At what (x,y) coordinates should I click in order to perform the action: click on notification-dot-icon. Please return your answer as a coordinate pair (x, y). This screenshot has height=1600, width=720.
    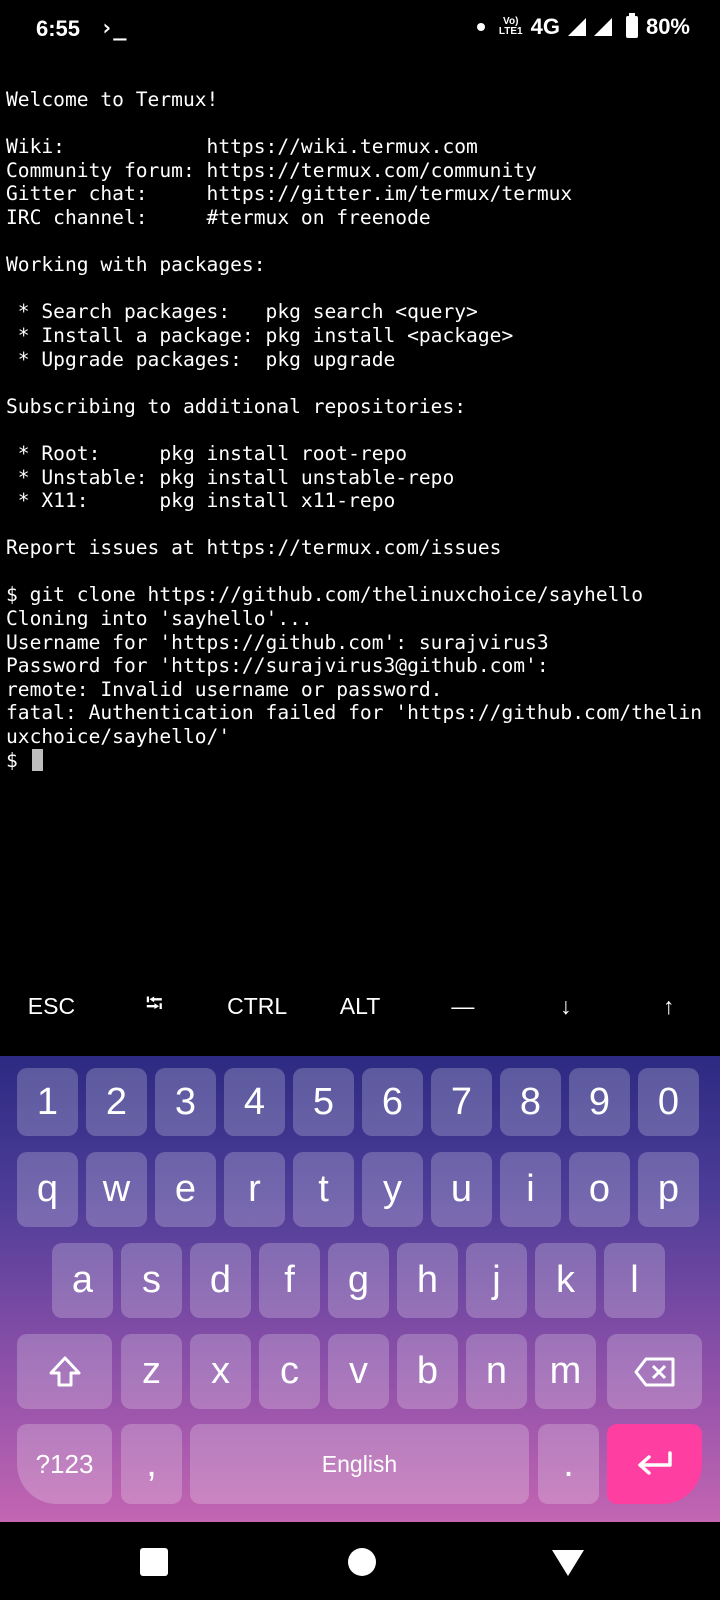
    Looking at the image, I should click on (480, 27).